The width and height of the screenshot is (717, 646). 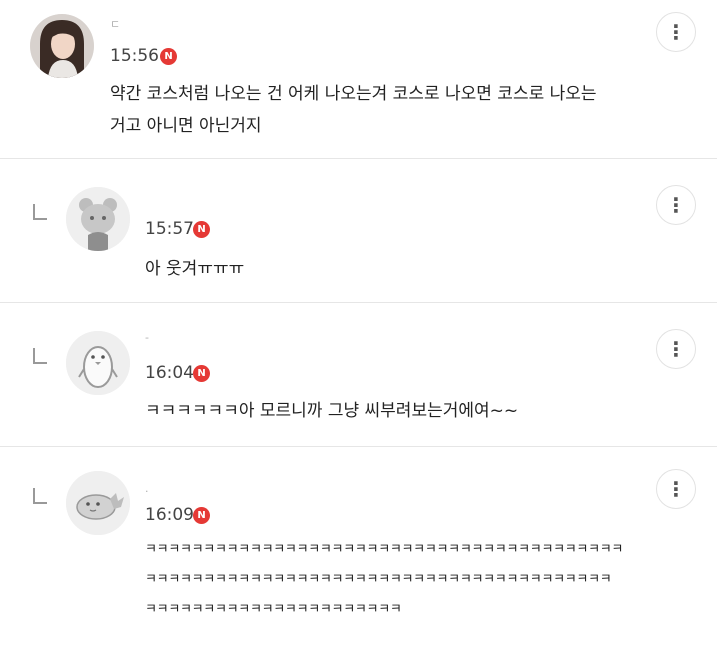 What do you see at coordinates (115, 24) in the screenshot?
I see `author-name: ㄷ` at bounding box center [115, 24].